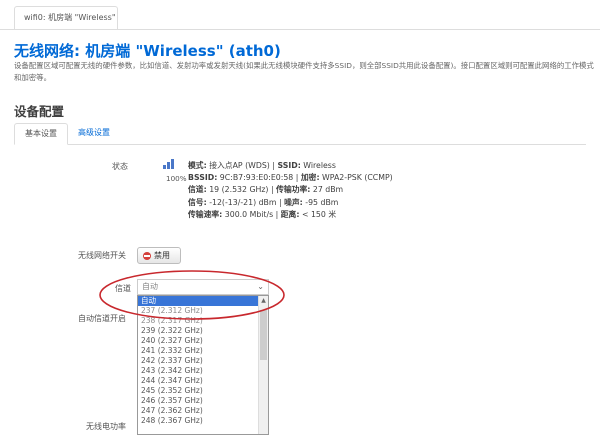 The height and width of the screenshot is (435, 600). I want to click on tab-basic-settings: 基本设置, so click(41, 134).